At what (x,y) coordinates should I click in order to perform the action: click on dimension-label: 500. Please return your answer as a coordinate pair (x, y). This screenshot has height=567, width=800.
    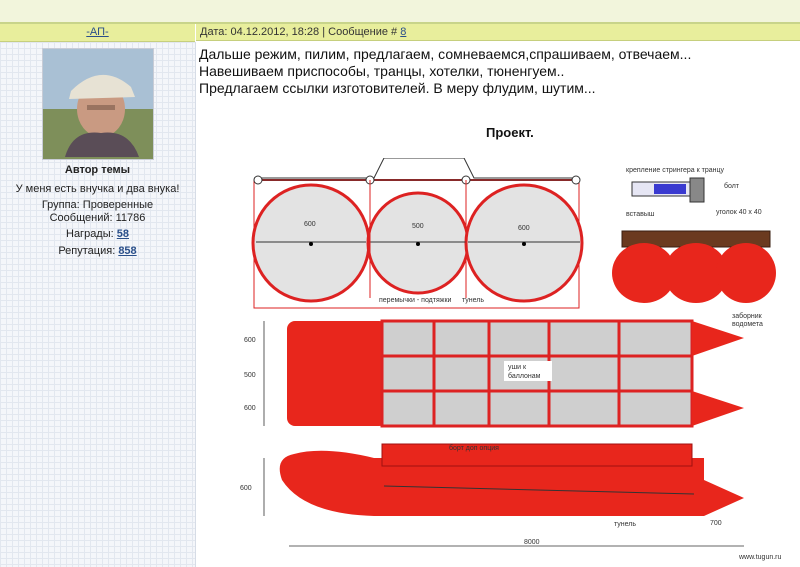
    Looking at the image, I should click on (418, 226).